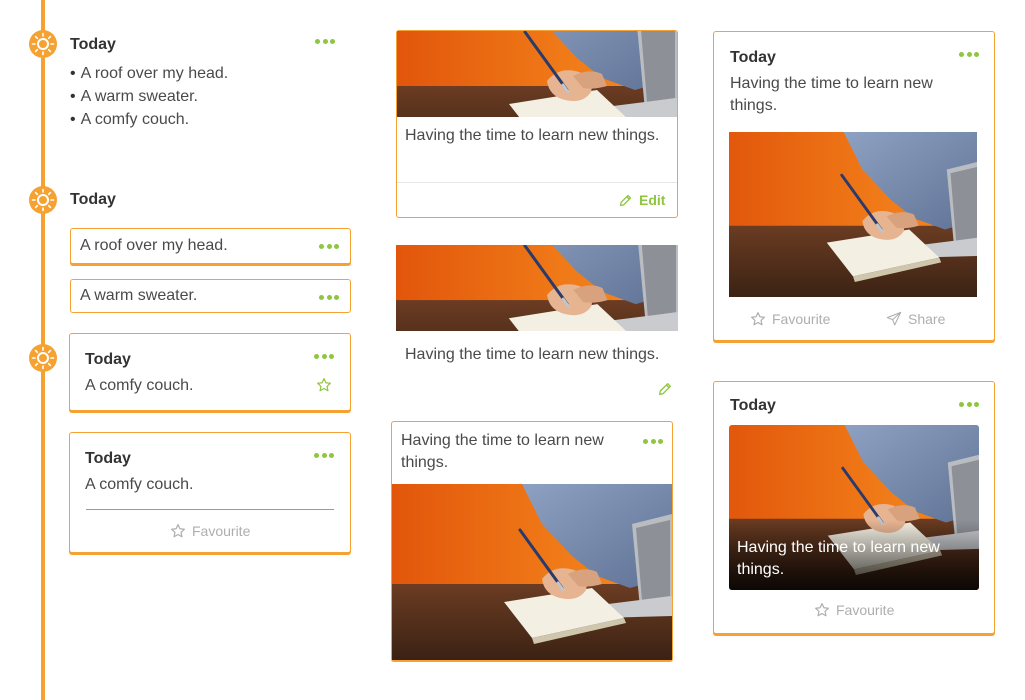 The width and height of the screenshot is (1025, 700). I want to click on list-row-card: A roof over my head., so click(210, 246).